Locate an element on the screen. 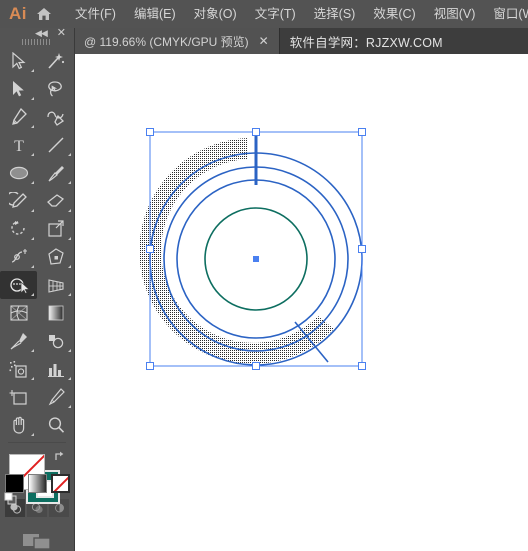 This screenshot has width=528, height=551. magic-wand-tool is located at coordinates (55, 61).